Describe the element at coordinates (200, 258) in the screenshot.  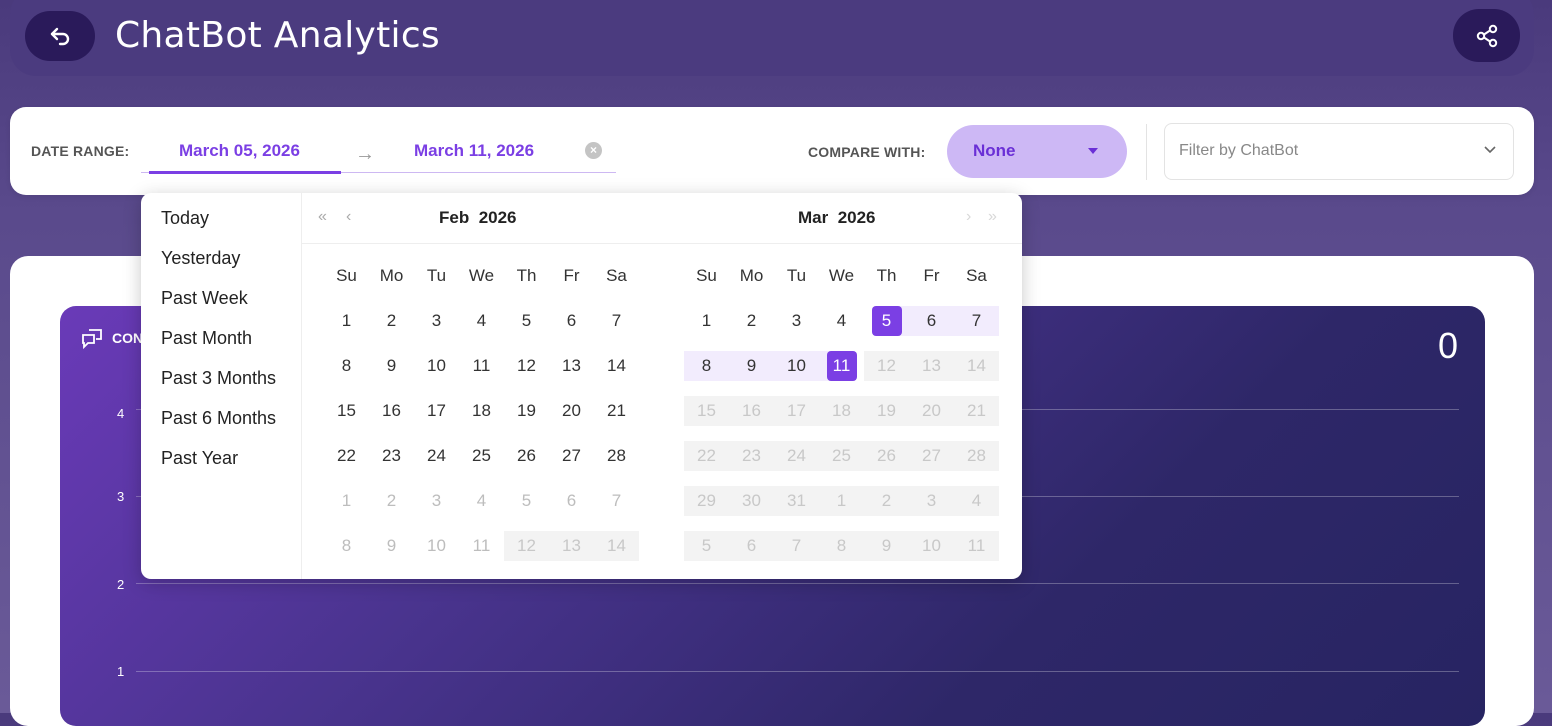
I see `preset-item: Yesterday` at that location.